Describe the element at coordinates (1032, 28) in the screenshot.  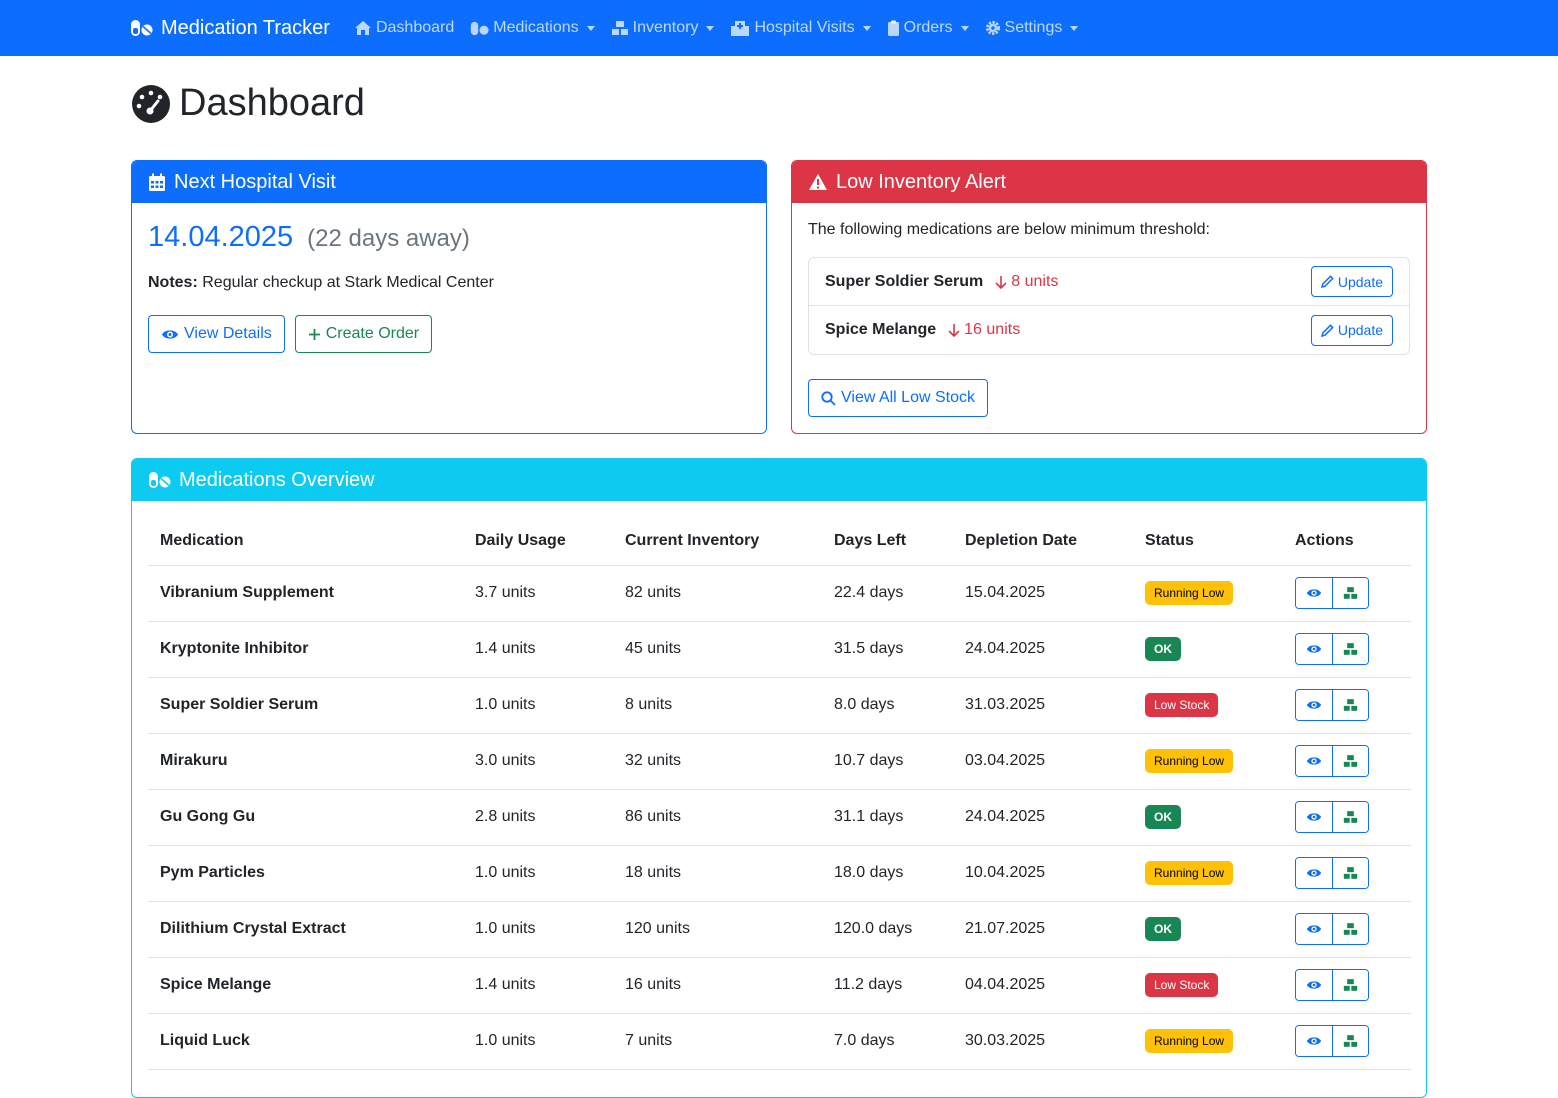
I see `nav-settings: Settings` at that location.